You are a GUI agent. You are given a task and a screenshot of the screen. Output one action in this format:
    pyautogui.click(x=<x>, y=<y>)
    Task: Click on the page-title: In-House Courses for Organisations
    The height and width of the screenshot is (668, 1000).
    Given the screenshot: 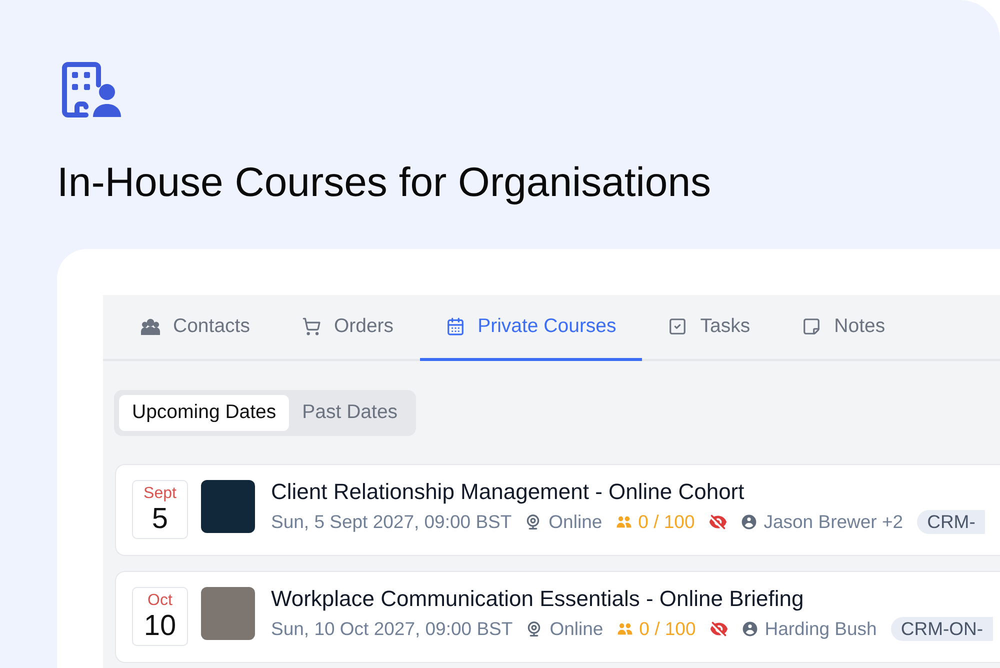 What is the action you would take?
    pyautogui.click(x=384, y=182)
    